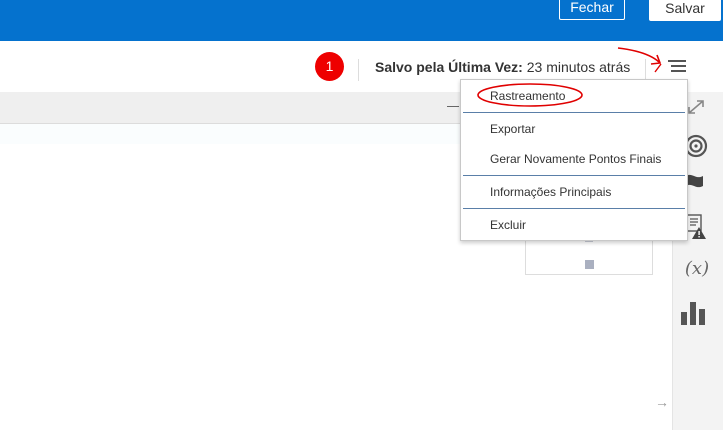  I want to click on menu-item-informacoes-principais: Informações Principais, so click(574, 192).